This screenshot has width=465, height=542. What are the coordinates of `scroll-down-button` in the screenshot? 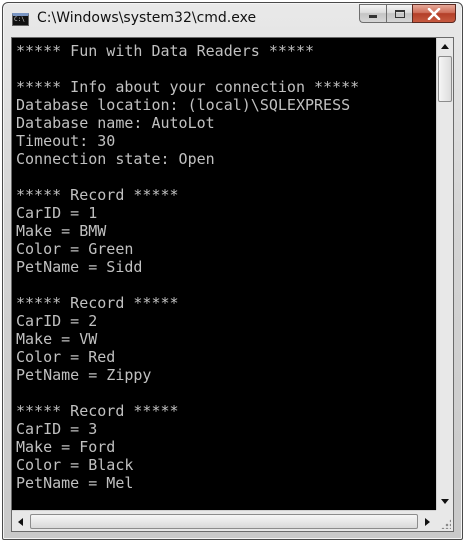 It's located at (445, 501).